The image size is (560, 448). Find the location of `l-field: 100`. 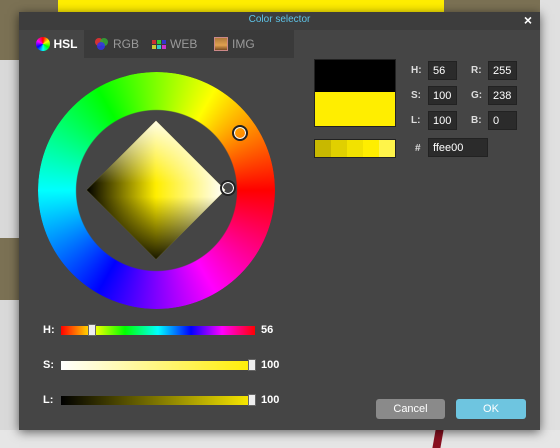

l-field: 100 is located at coordinates (442, 120).